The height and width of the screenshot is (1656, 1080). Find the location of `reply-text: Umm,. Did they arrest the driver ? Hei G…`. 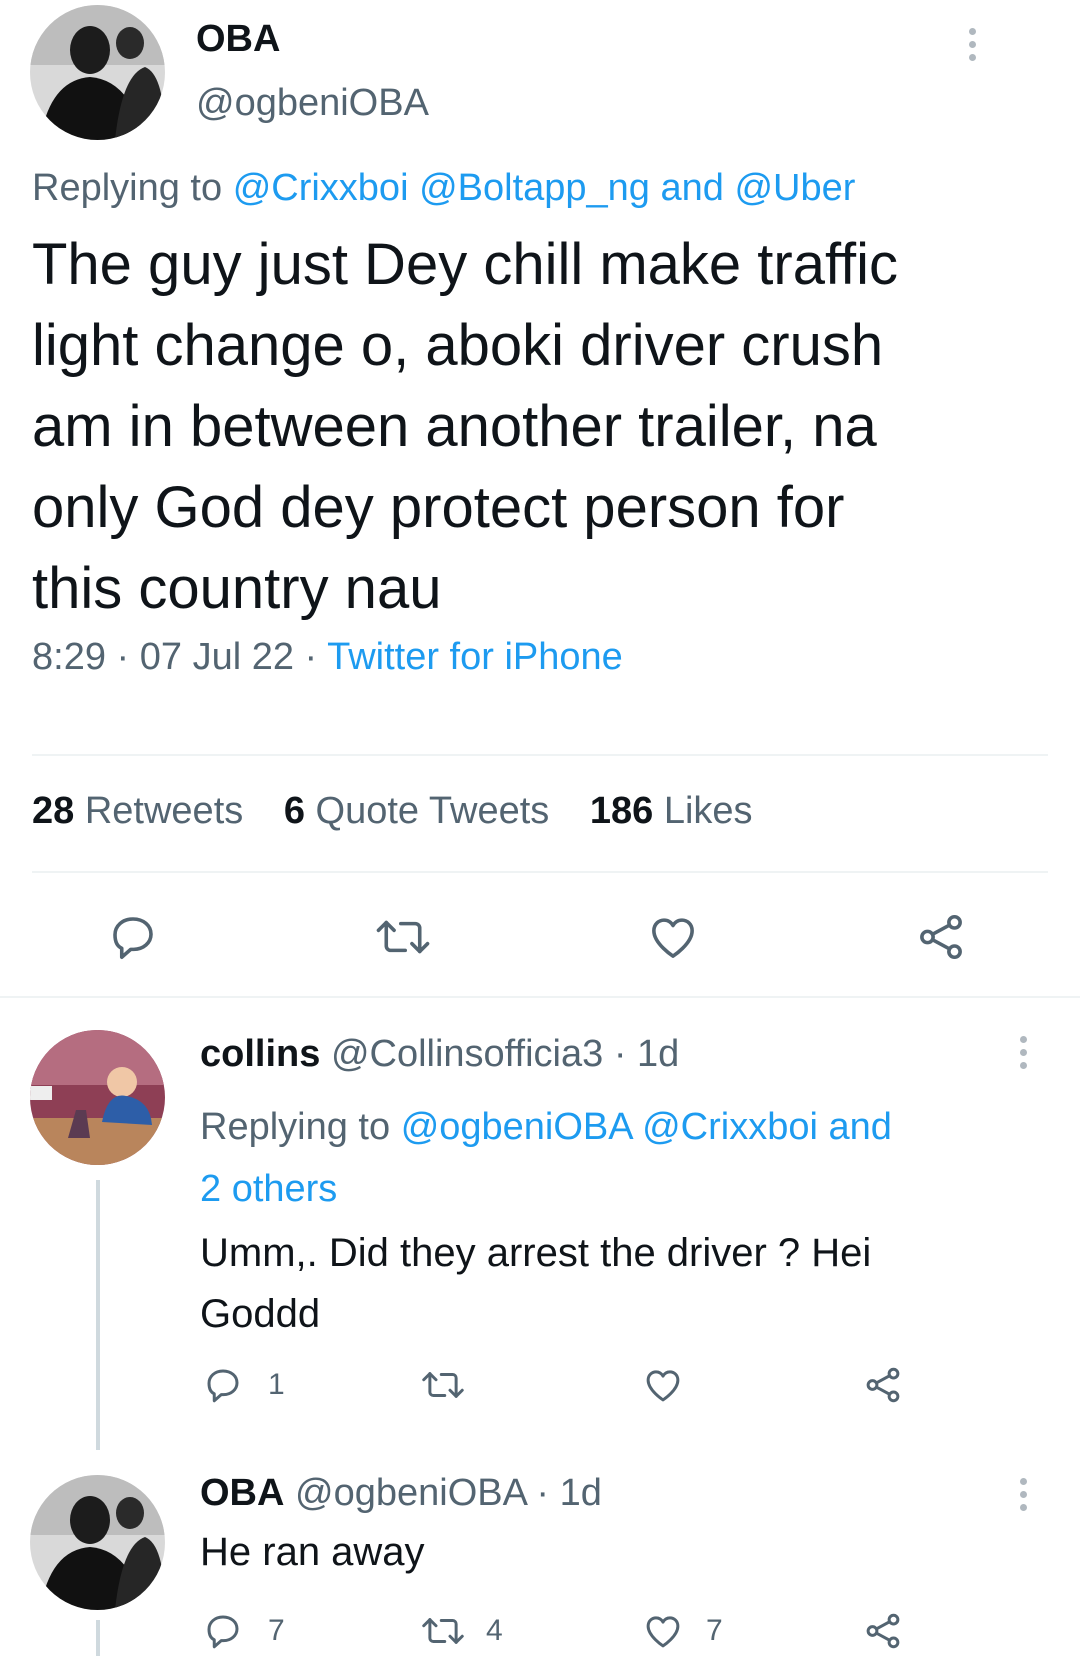

reply-text: Umm,. Did they arrest the driver ? Hei G… is located at coordinates (535, 1284).